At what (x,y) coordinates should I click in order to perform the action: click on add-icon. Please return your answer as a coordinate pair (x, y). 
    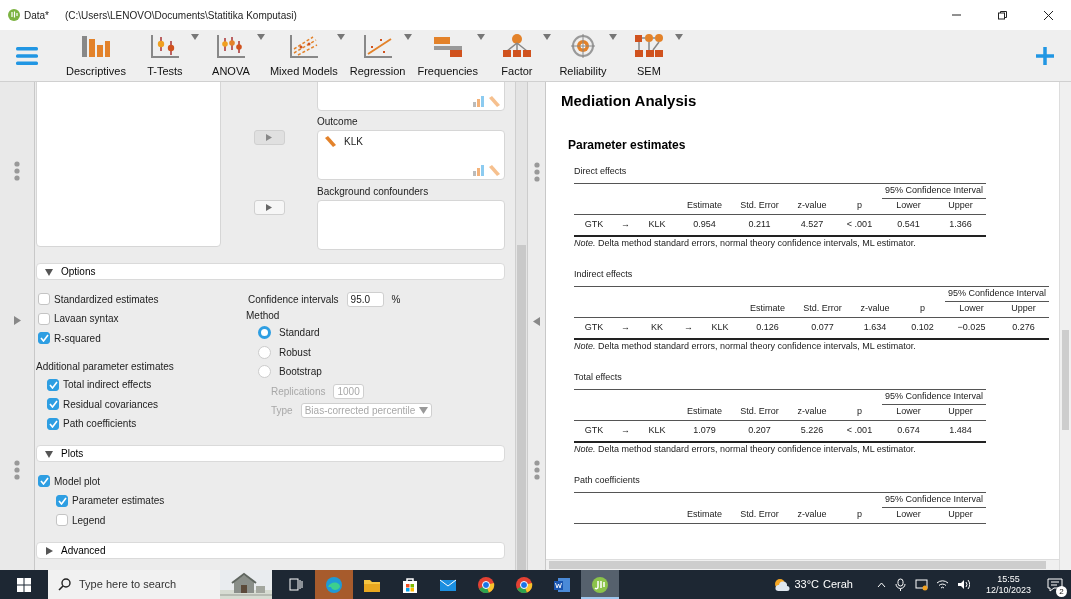
    Looking at the image, I should click on (1045, 55).